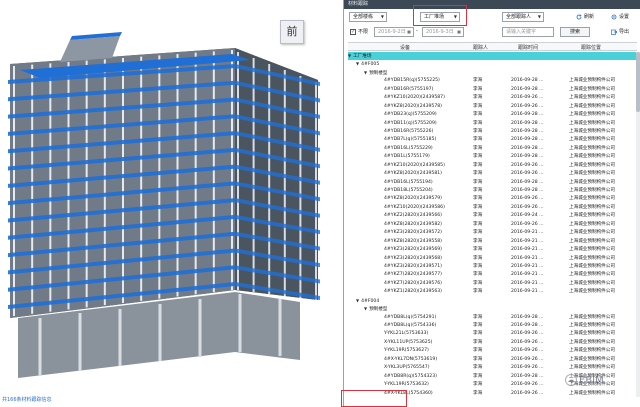 The image size is (640, 407). I want to click on building-select: 全部楼栋 ▼, so click(368, 17).